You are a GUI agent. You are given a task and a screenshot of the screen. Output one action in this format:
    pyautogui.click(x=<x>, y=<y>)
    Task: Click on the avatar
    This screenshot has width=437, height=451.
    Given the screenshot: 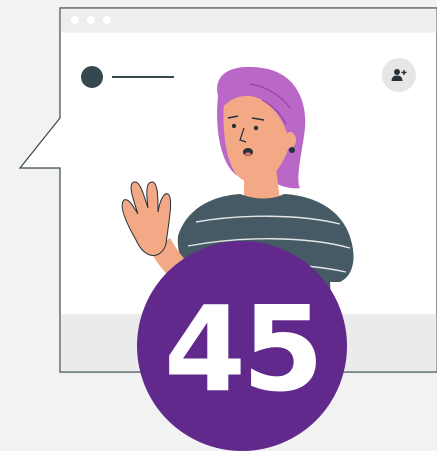 What is the action you would take?
    pyautogui.click(x=92, y=77)
    